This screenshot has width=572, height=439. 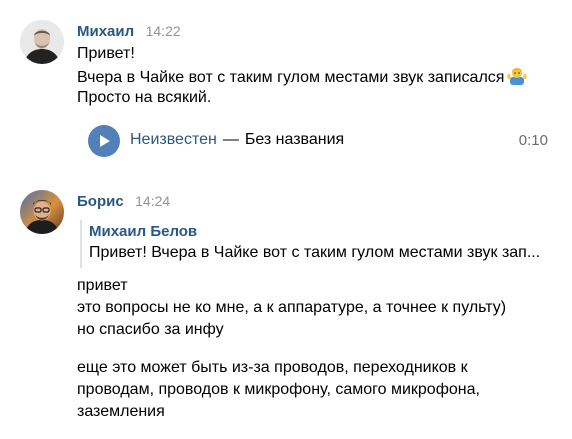 What do you see at coordinates (173, 139) in the screenshot?
I see `audio-artist: Неизвестен` at bounding box center [173, 139].